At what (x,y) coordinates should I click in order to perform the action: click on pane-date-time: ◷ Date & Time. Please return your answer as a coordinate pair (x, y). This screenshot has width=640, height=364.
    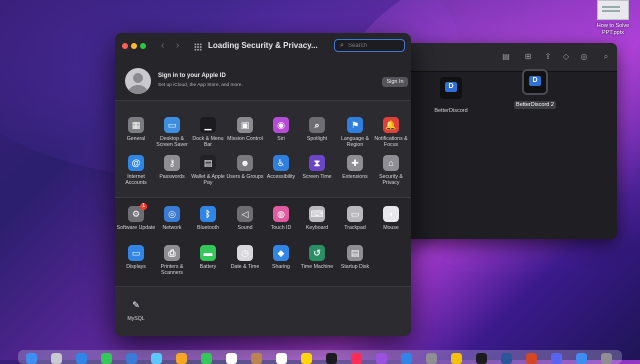
    Looking at the image, I should click on (245, 257).